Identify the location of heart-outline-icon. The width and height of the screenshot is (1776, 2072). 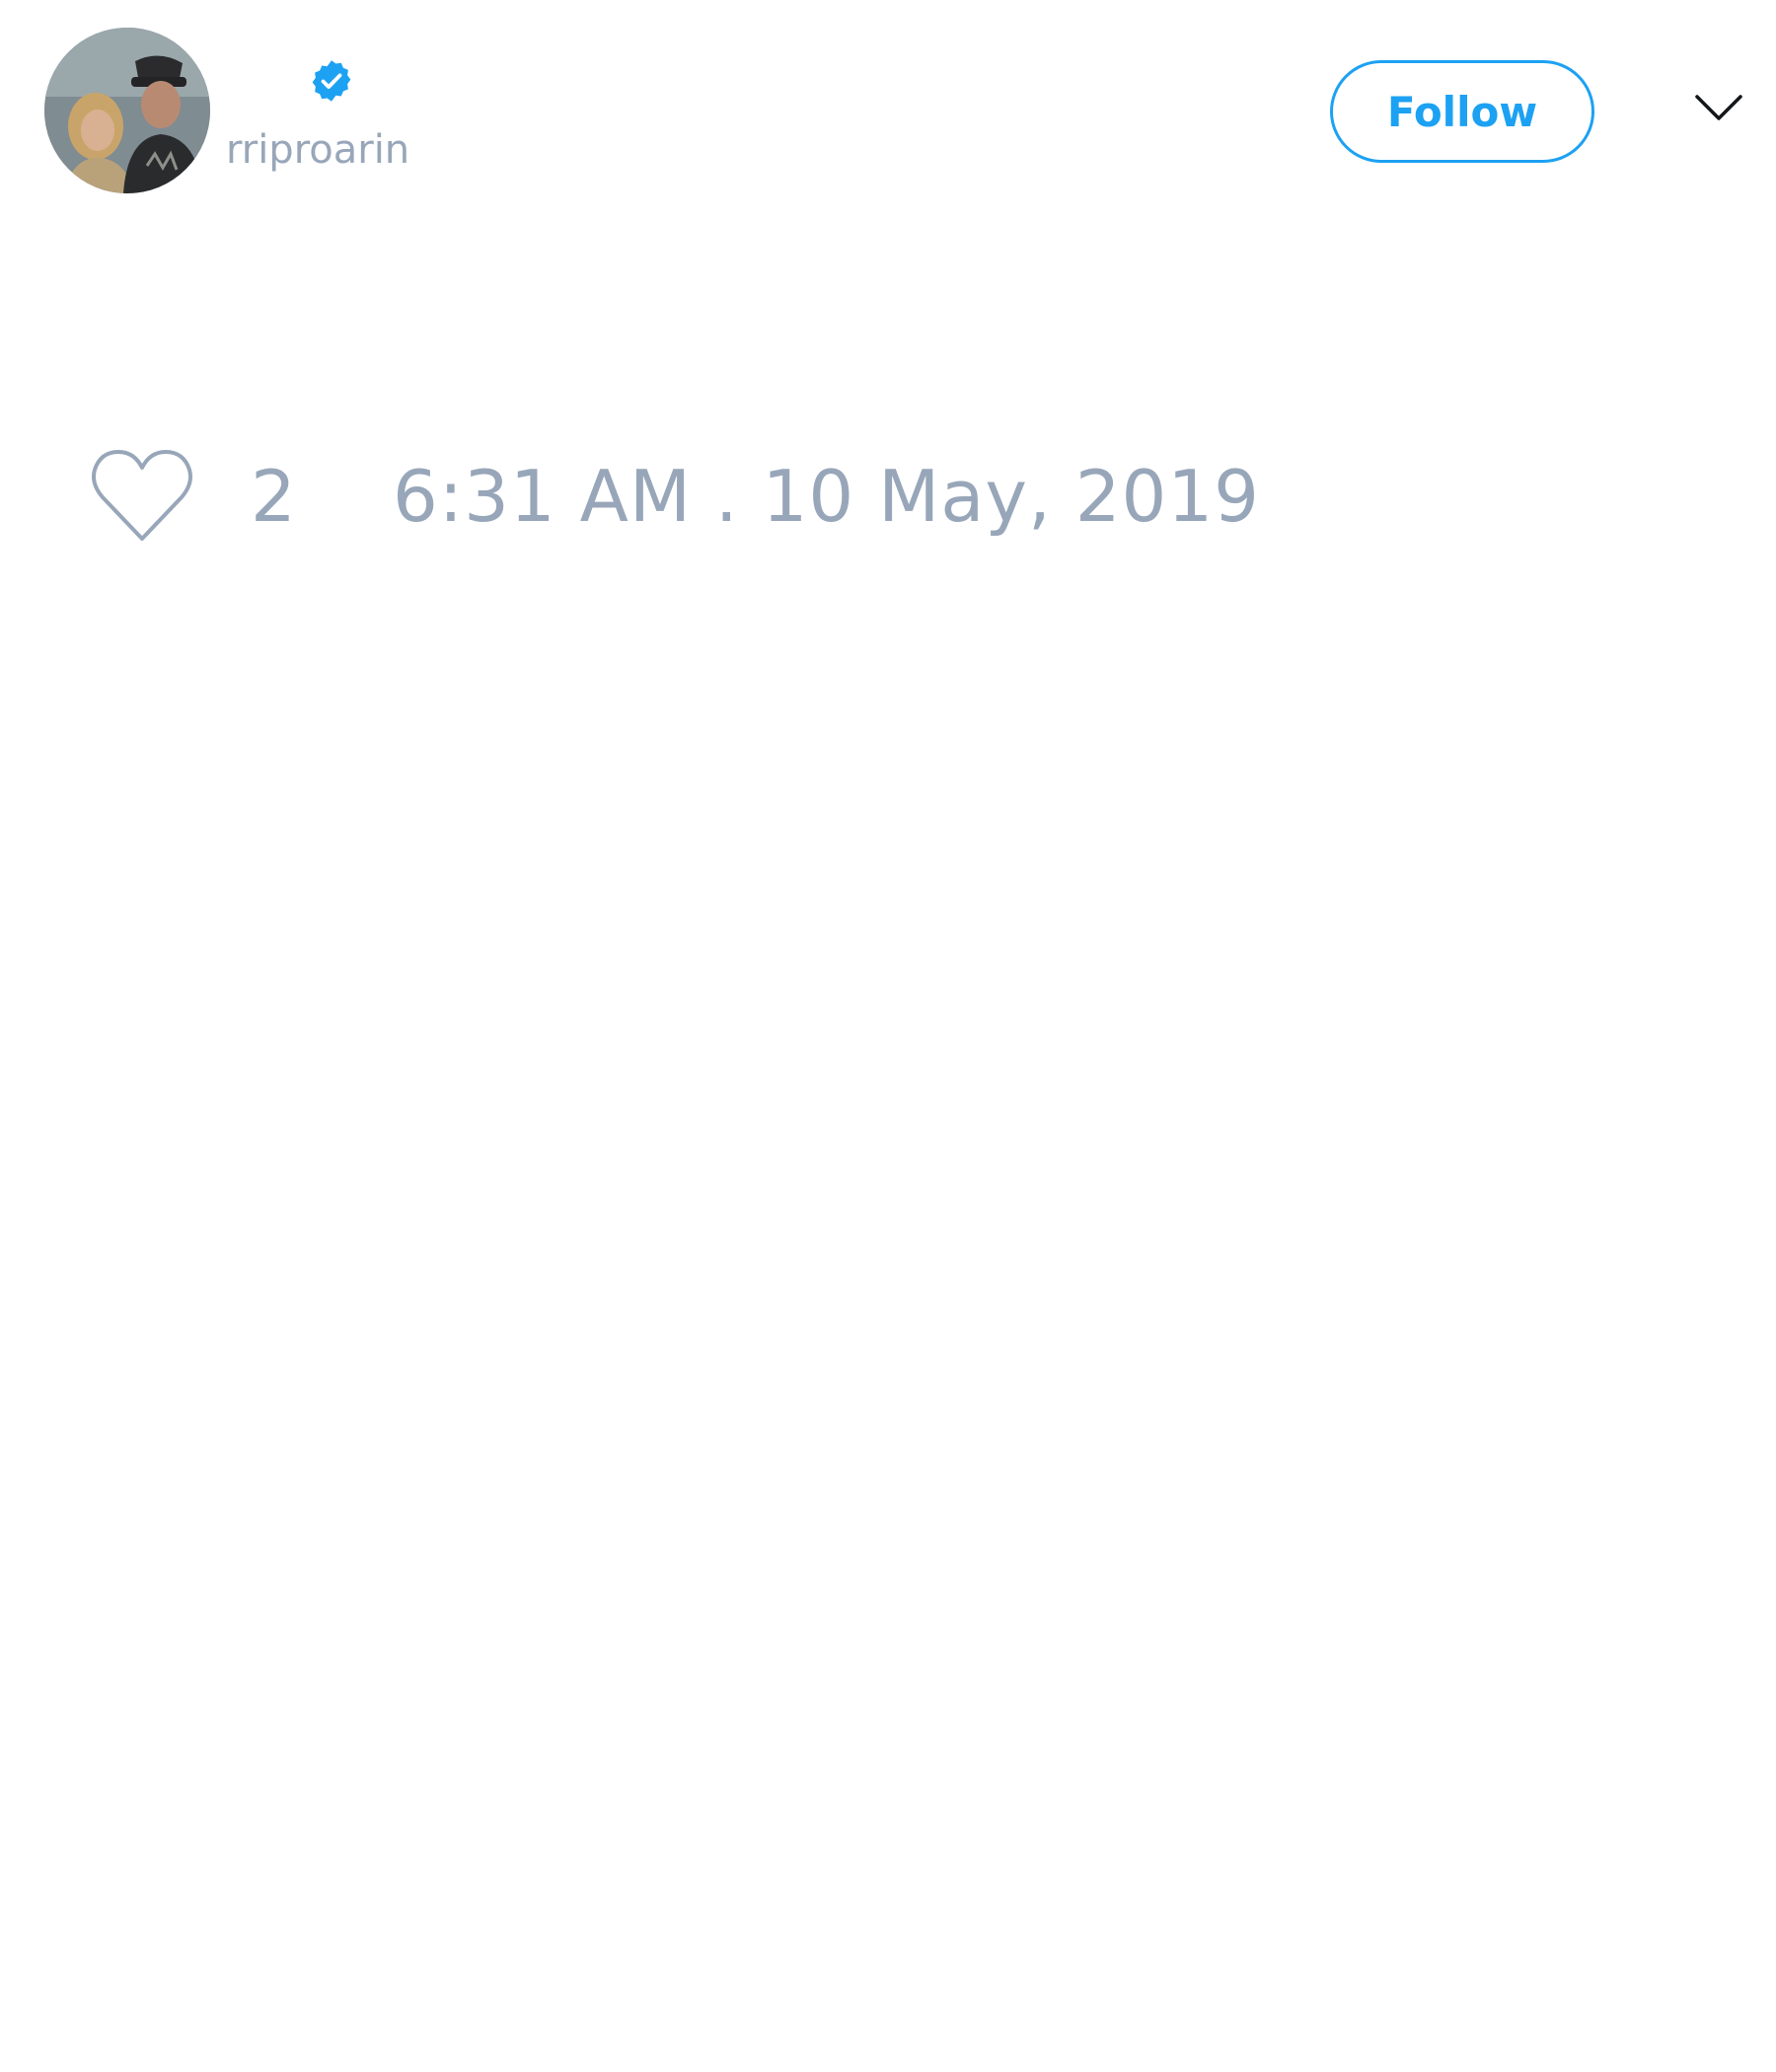
(142, 496).